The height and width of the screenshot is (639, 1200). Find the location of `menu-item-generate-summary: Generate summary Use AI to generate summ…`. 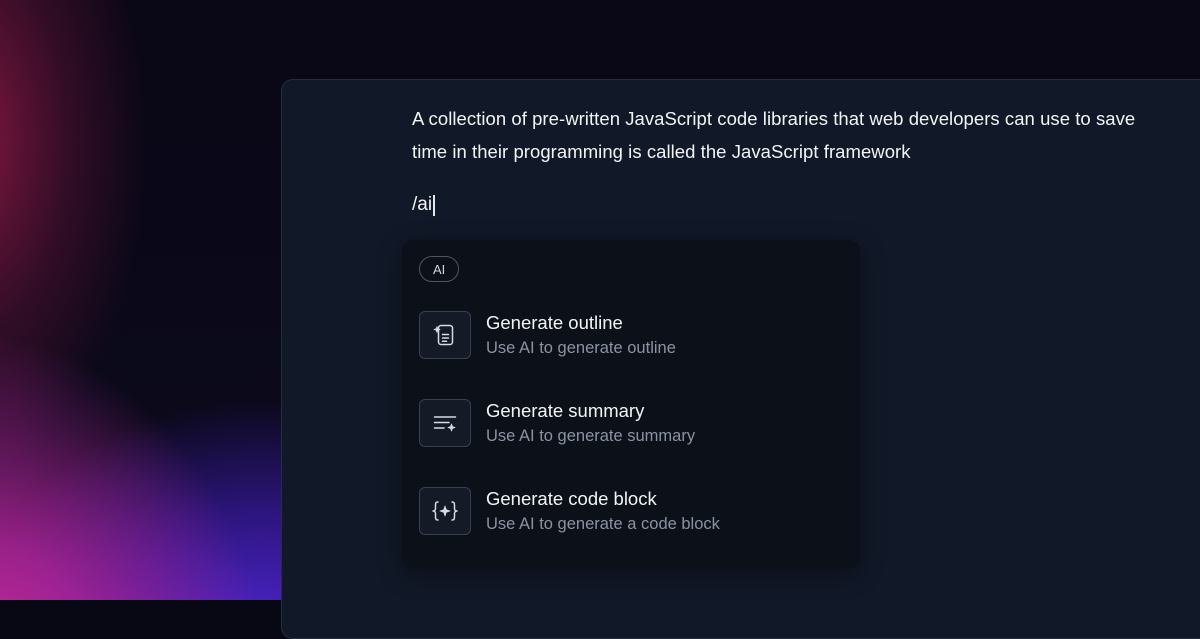

menu-item-generate-summary: Generate summary Use AI to generate summ… is located at coordinates (629, 423).